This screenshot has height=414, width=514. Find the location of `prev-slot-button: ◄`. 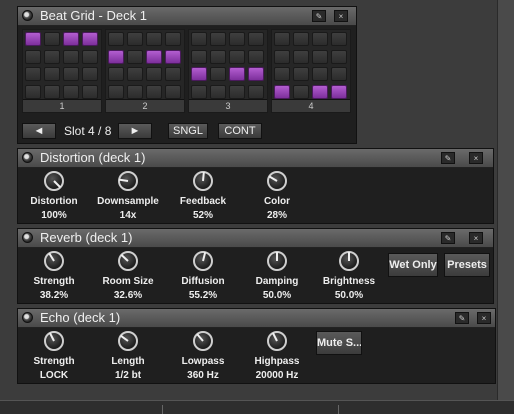

prev-slot-button: ◄ is located at coordinates (39, 131).